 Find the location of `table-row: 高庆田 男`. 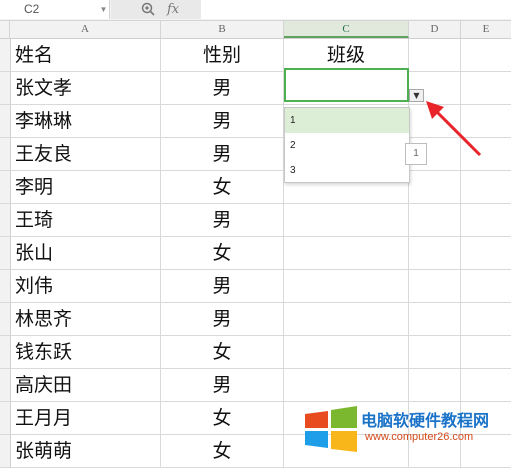

table-row: 高庆田 男 is located at coordinates (255, 385).